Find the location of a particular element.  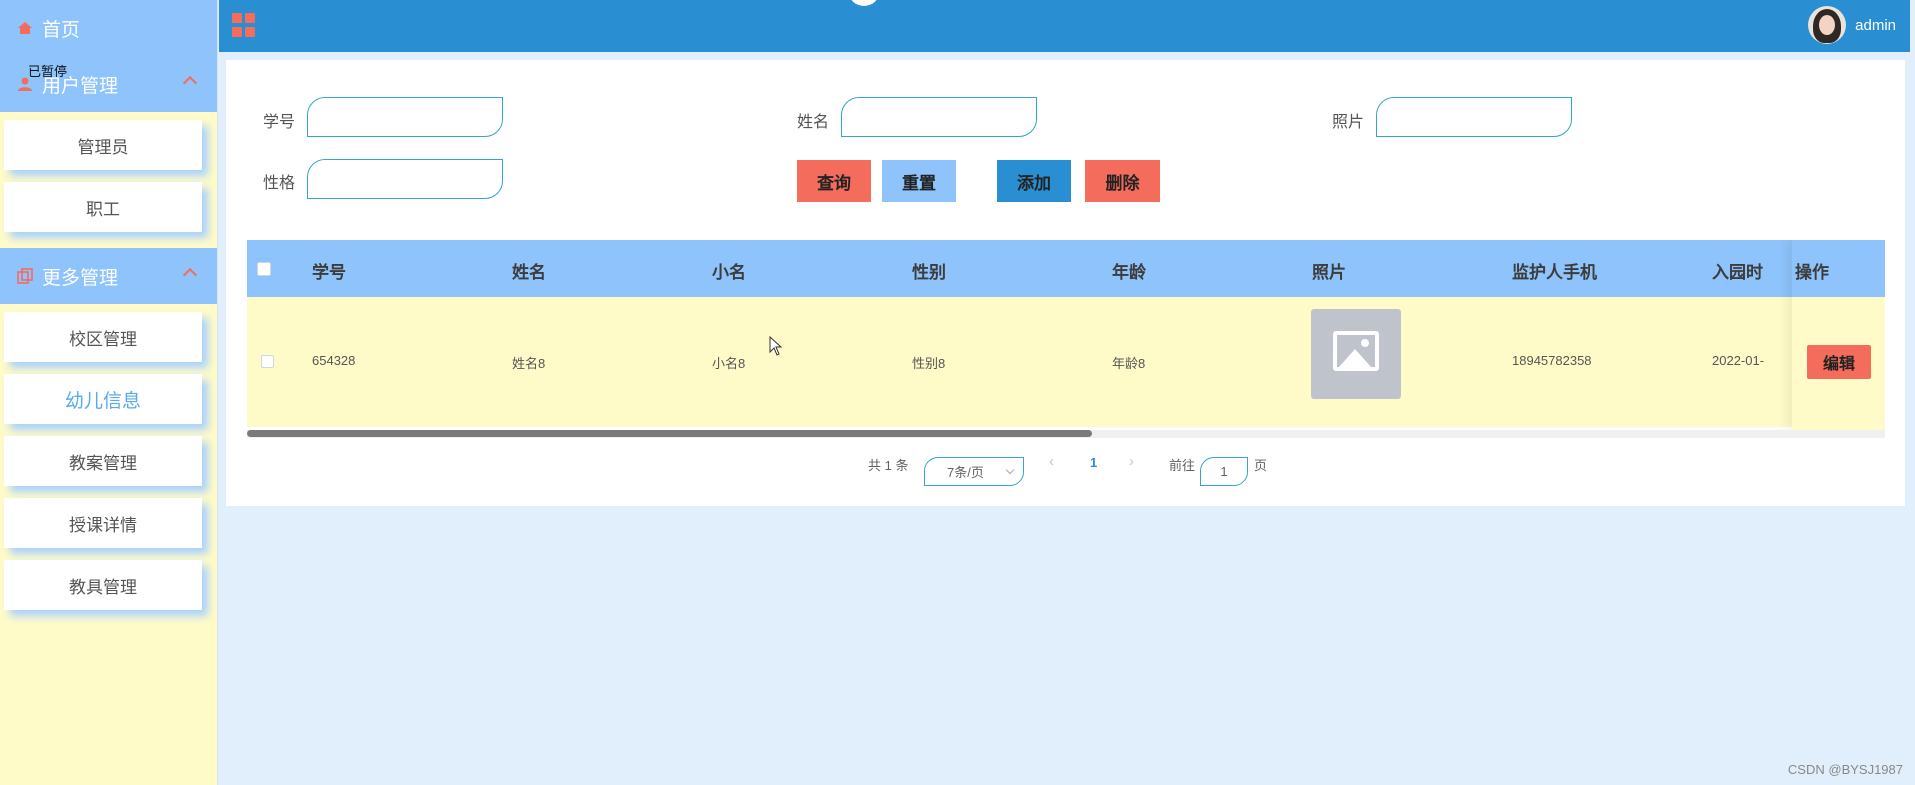

home-icon is located at coordinates (25, 28).